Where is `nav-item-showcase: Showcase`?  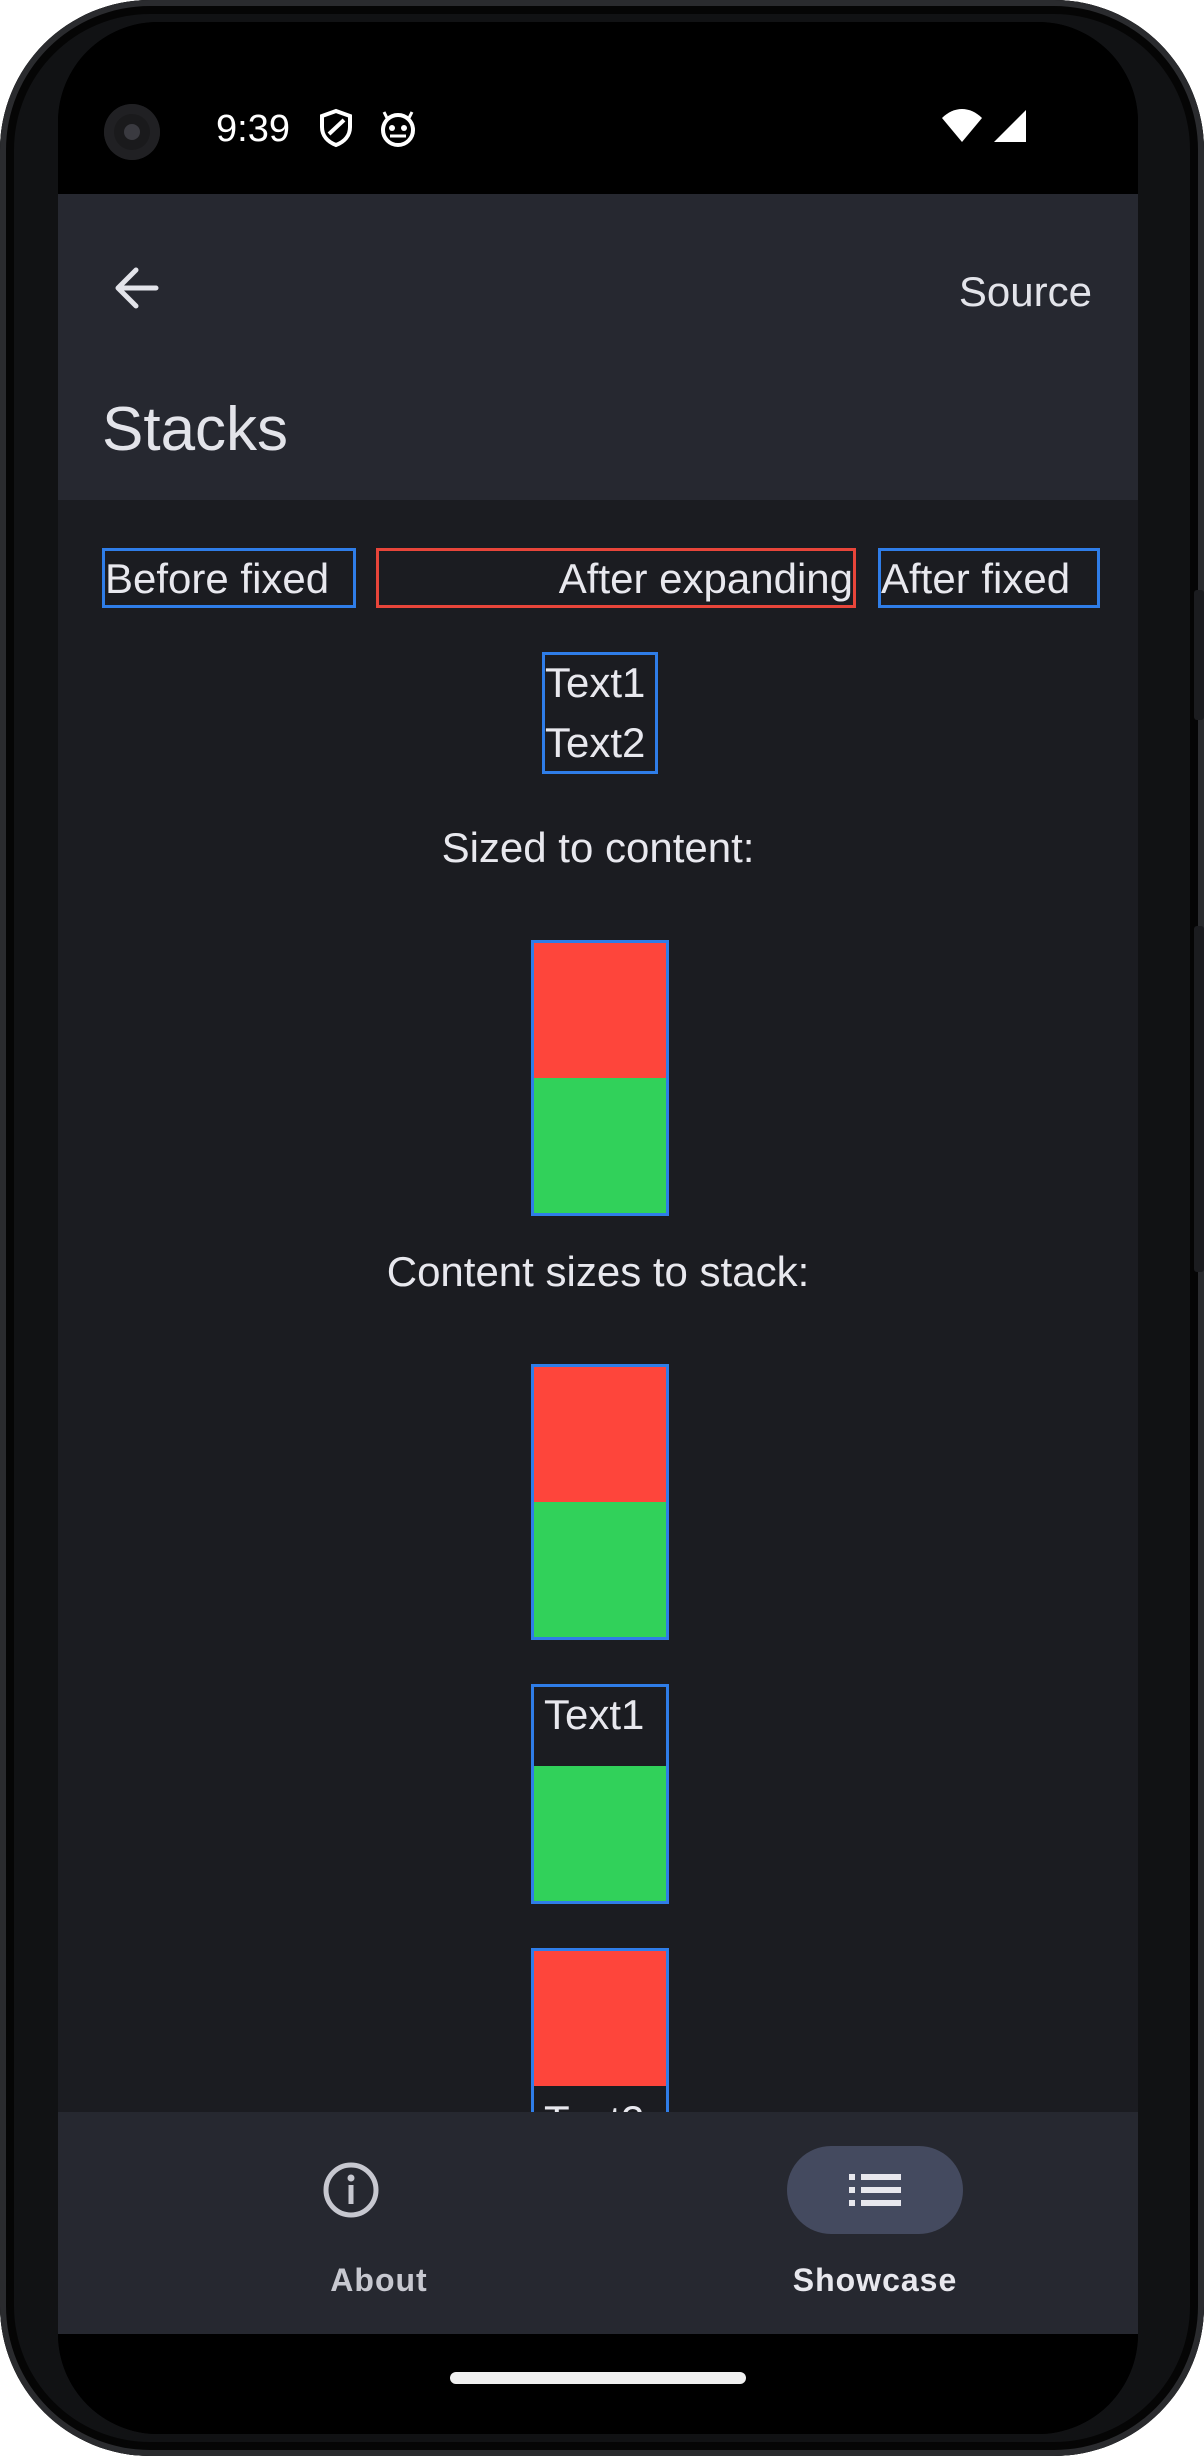
nav-item-showcase: Showcase is located at coordinates (868, 2223).